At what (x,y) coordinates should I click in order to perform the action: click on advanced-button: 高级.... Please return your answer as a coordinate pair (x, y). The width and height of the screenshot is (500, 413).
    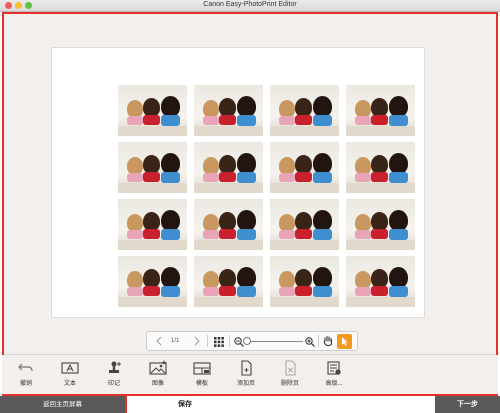
    Looking at the image, I should click on (334, 374).